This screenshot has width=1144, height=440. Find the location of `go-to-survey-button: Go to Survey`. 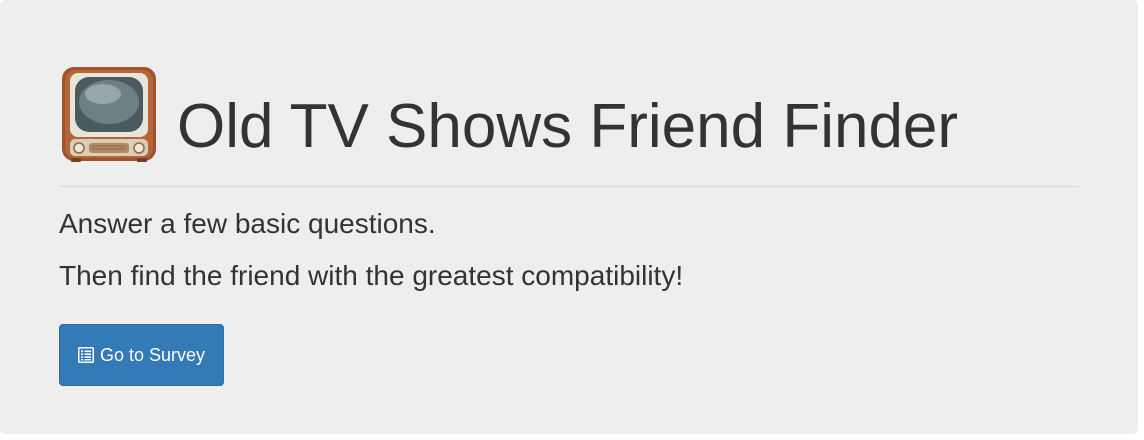

go-to-survey-button: Go to Survey is located at coordinates (141, 355).